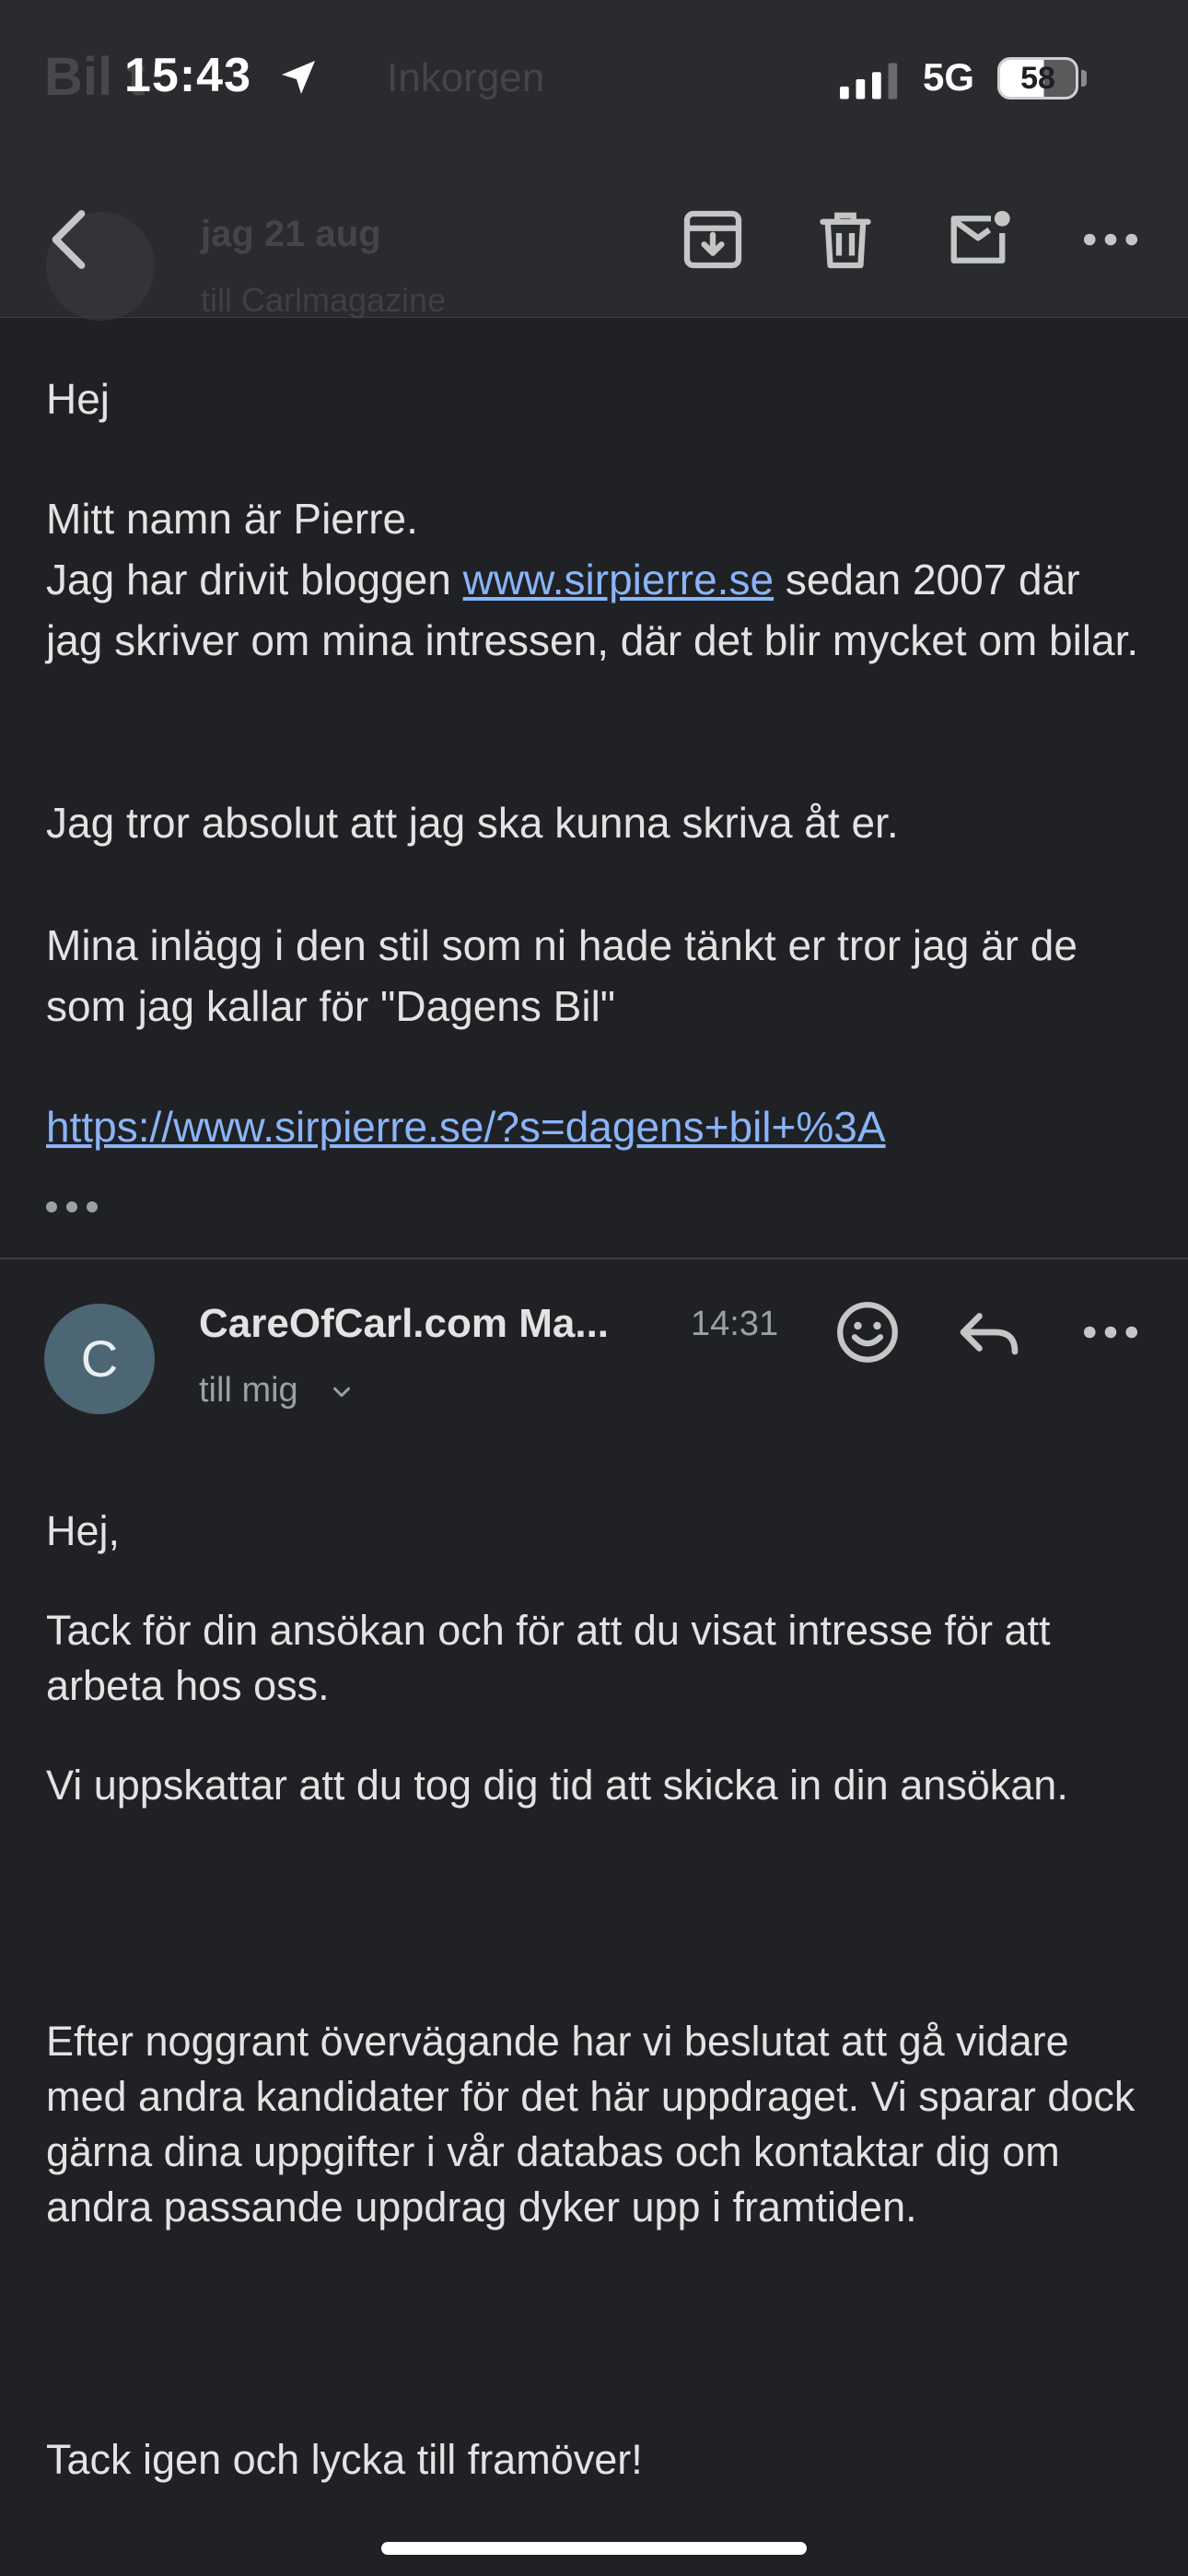 The image size is (1188, 2576). What do you see at coordinates (712, 239) in the screenshot?
I see `archive-icon` at bounding box center [712, 239].